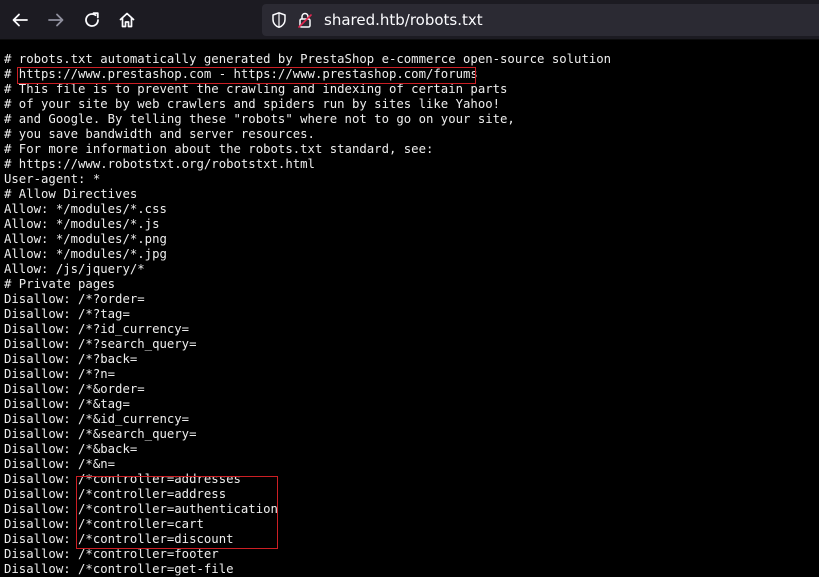 This screenshot has height=577, width=819. Describe the element at coordinates (119, 539) in the screenshot. I see `text-line: Disallow: /*controller=discount` at that location.